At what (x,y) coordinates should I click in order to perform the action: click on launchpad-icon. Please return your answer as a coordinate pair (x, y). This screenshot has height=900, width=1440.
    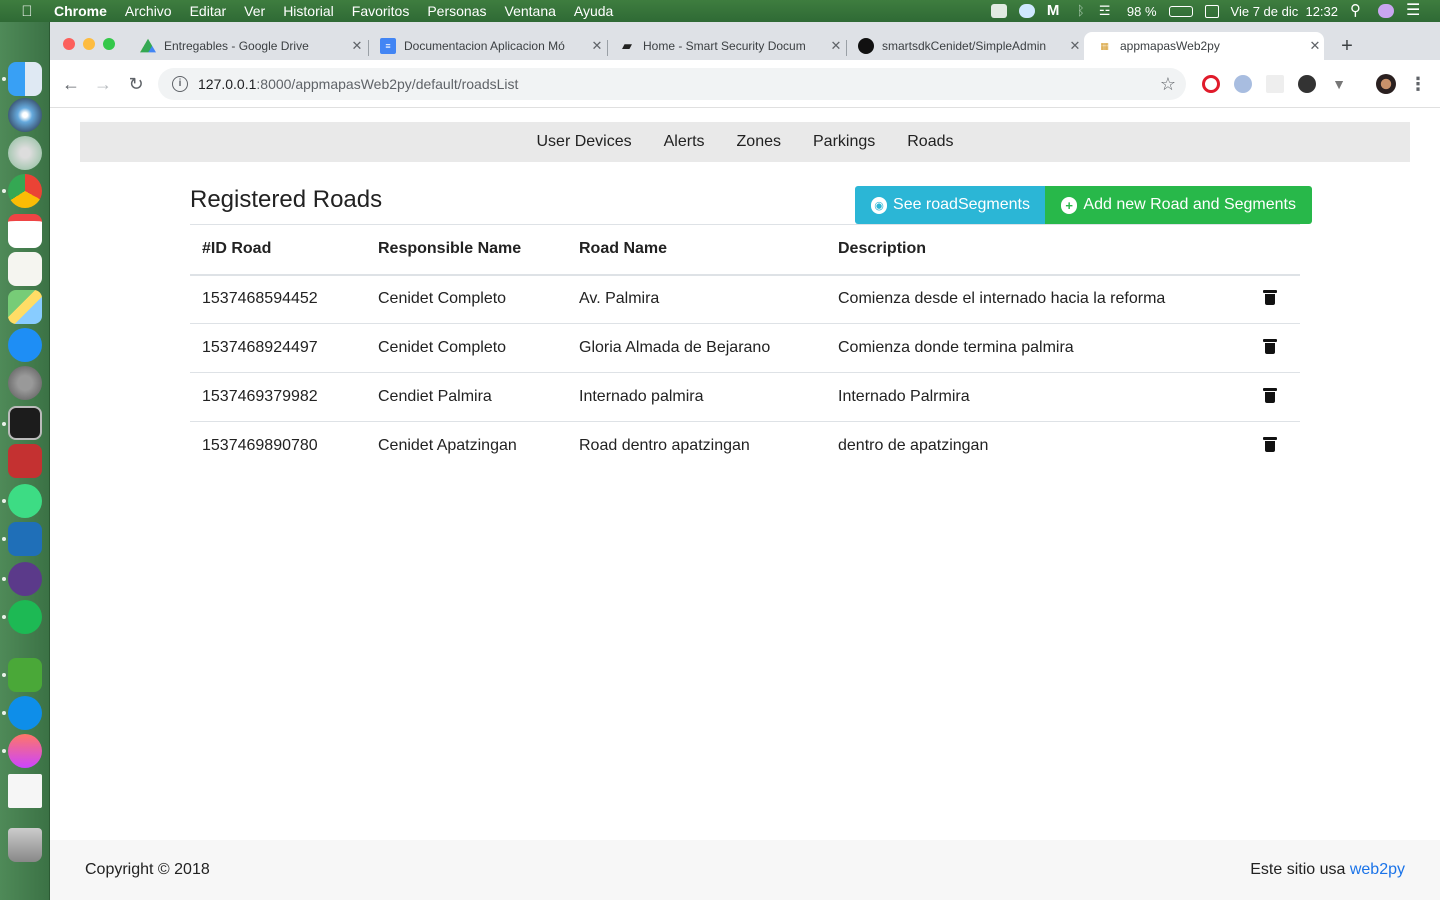
    Looking at the image, I should click on (25, 153).